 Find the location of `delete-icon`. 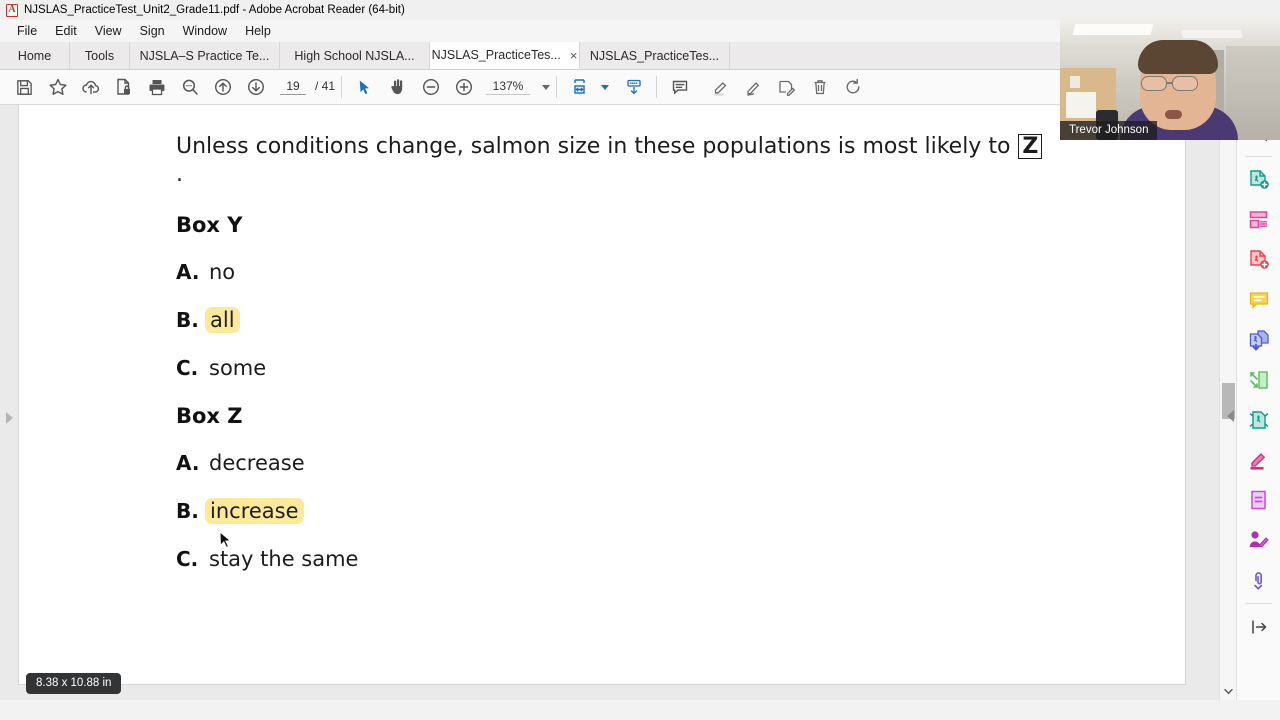

delete-icon is located at coordinates (819, 87).